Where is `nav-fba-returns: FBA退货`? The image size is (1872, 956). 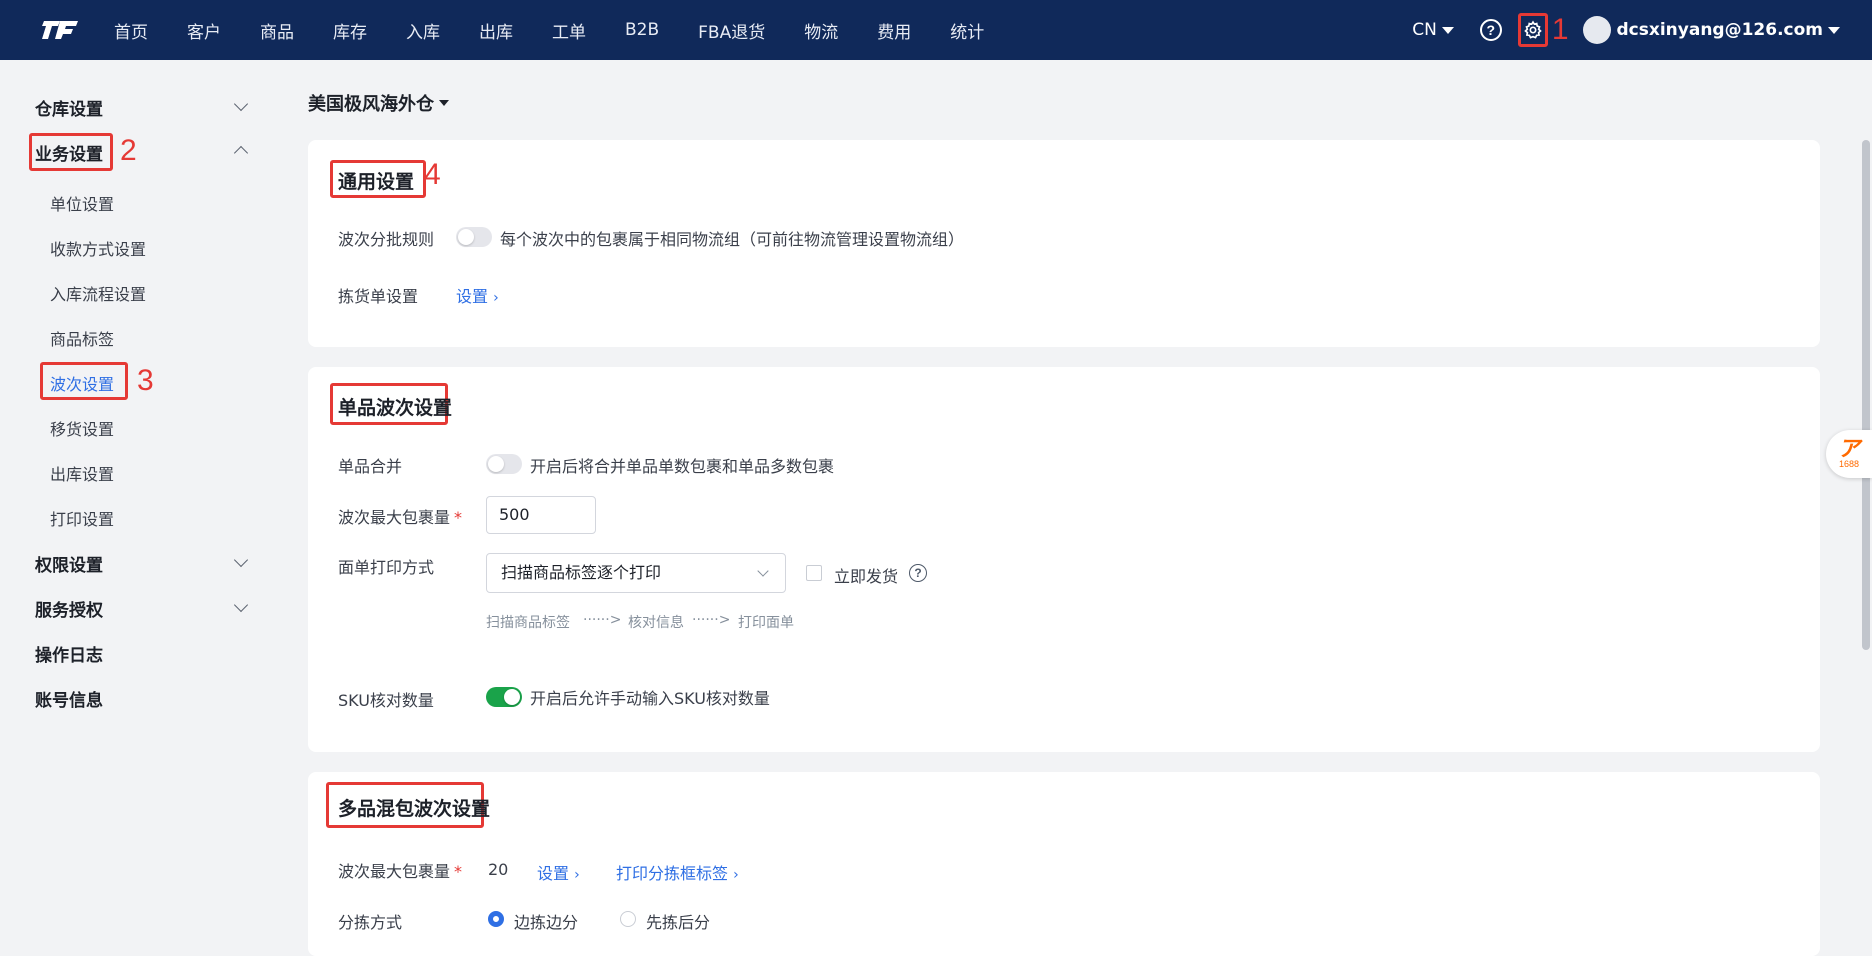 nav-fba-returns: FBA退货 is located at coordinates (731, 30).